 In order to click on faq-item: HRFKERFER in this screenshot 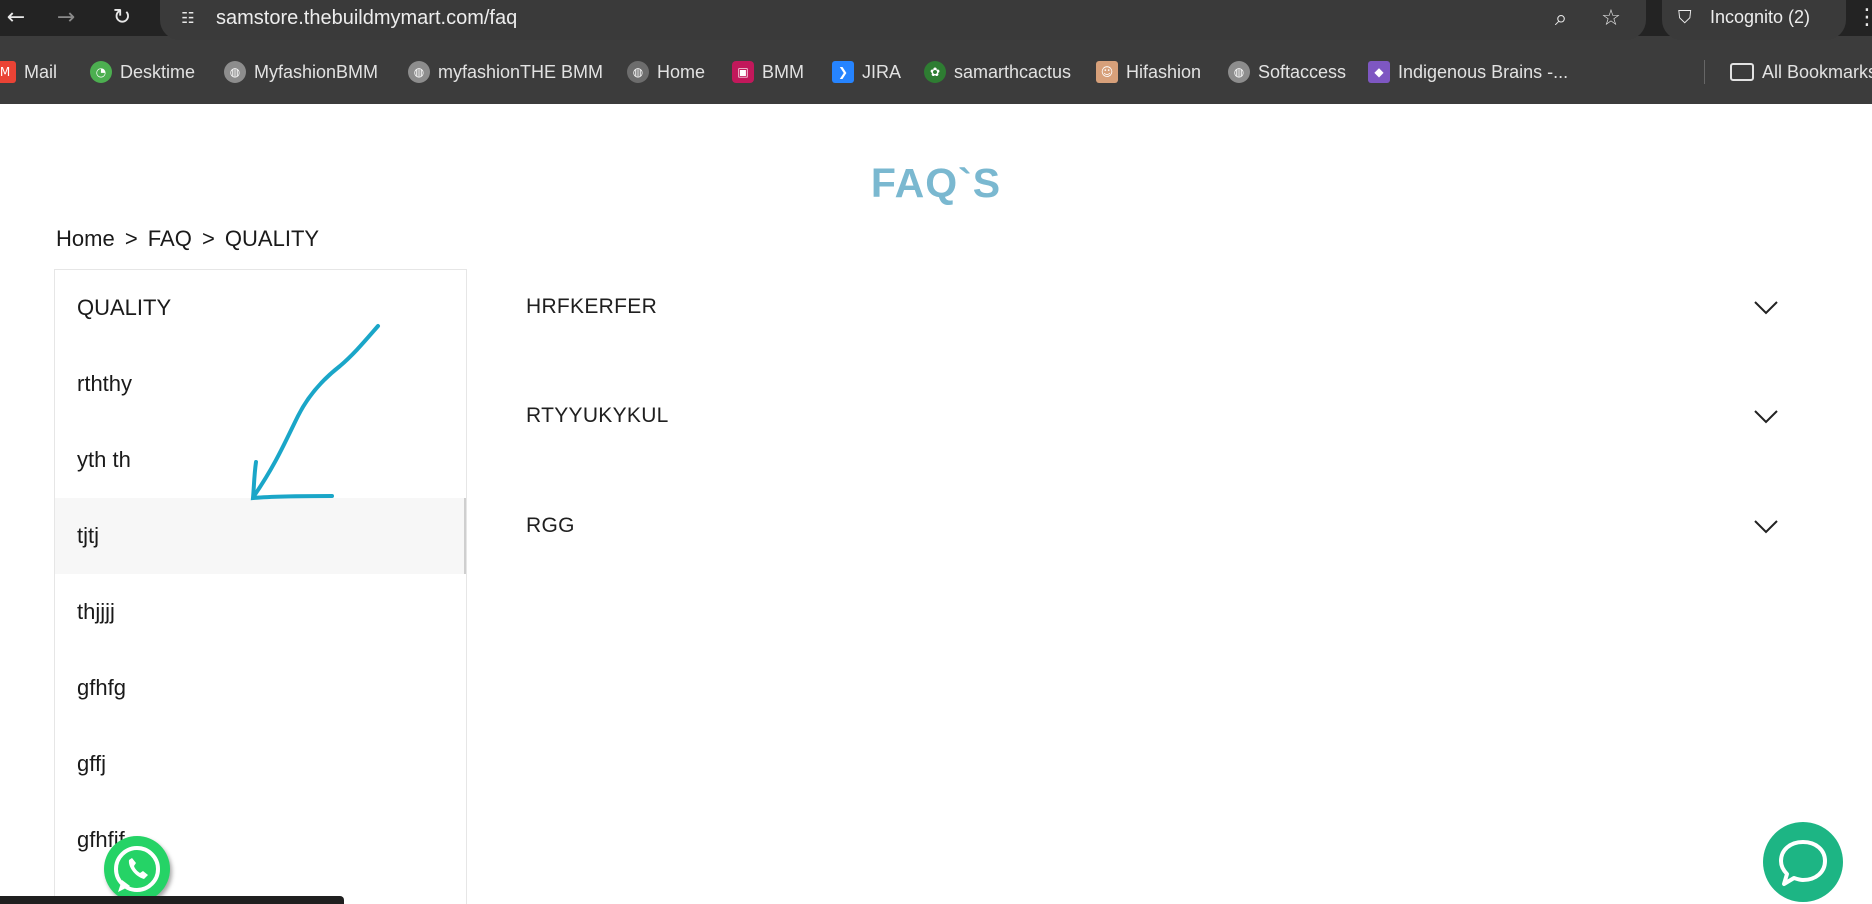, I will do `click(1153, 307)`.